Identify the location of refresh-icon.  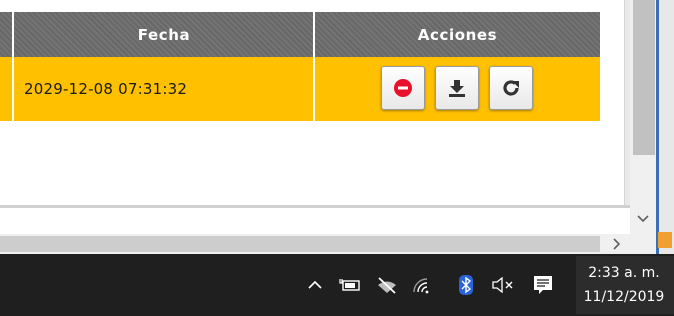
(511, 88).